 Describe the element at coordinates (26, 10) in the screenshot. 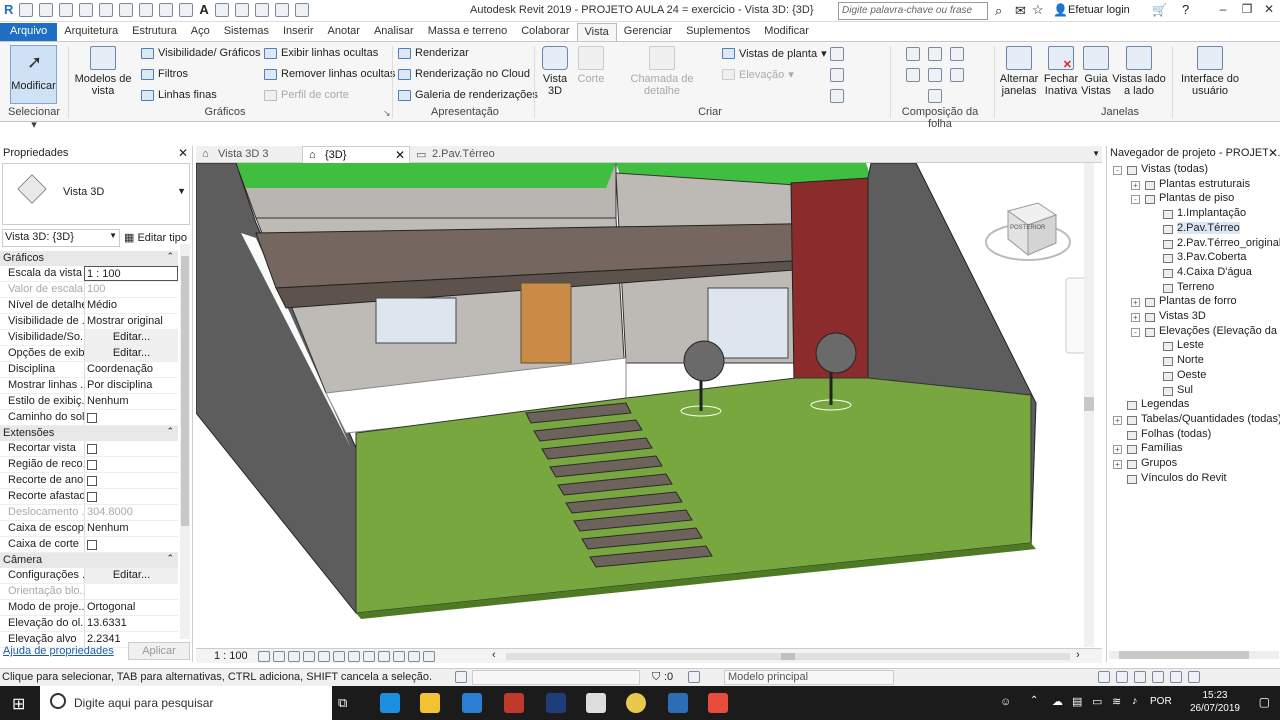

I see `open-icon` at that location.